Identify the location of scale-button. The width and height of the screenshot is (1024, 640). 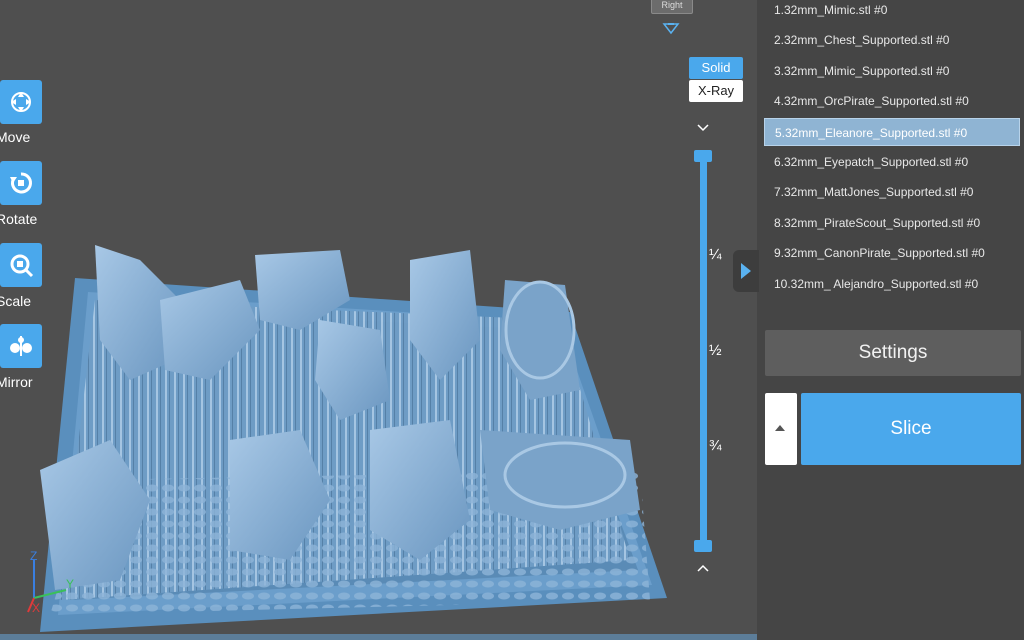
(21, 265).